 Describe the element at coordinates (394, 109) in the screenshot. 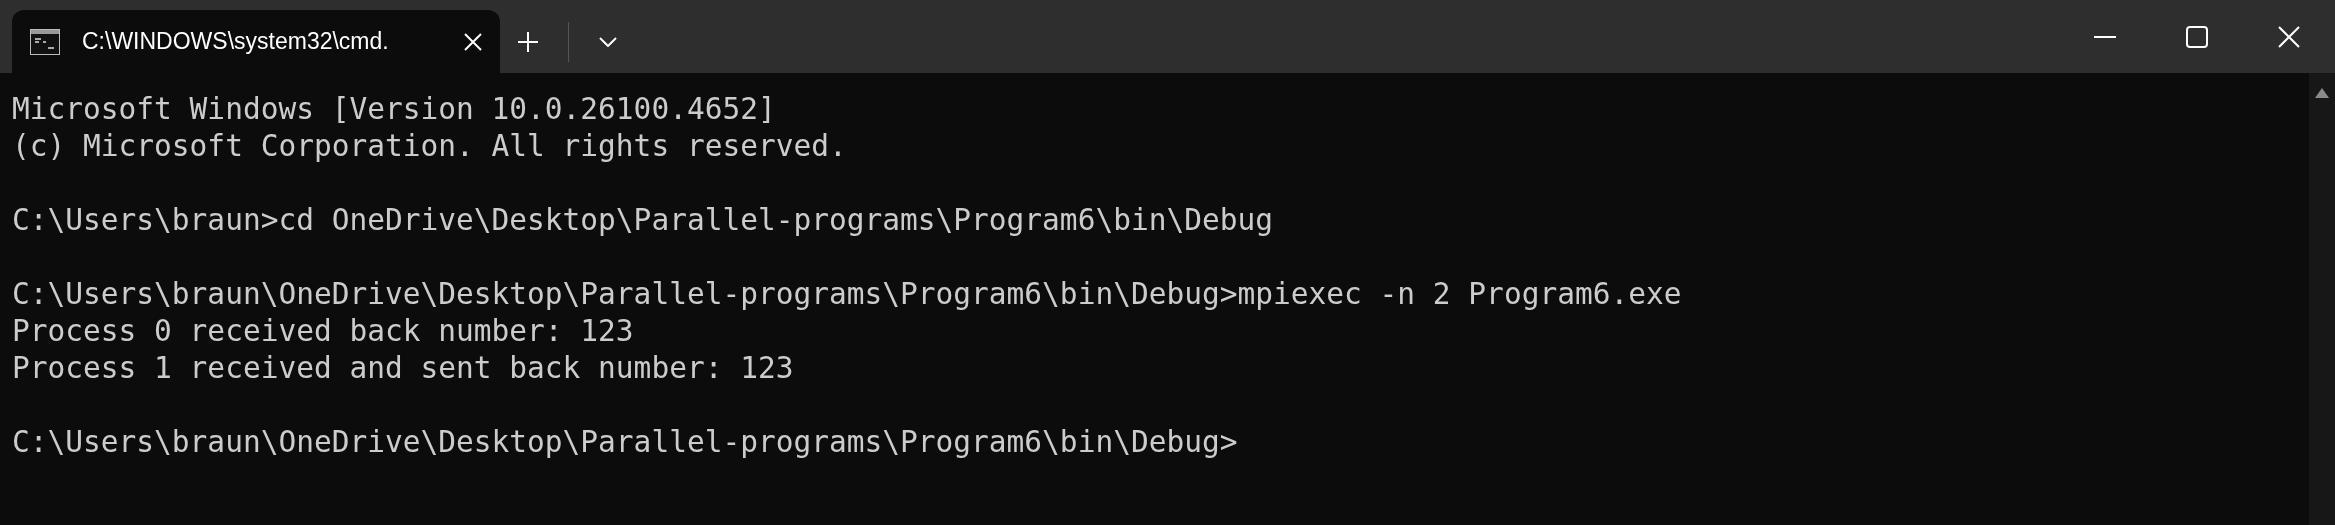

I see `terminal-line: Microsoft Windows [Version 10.0.26100.4652]` at that location.